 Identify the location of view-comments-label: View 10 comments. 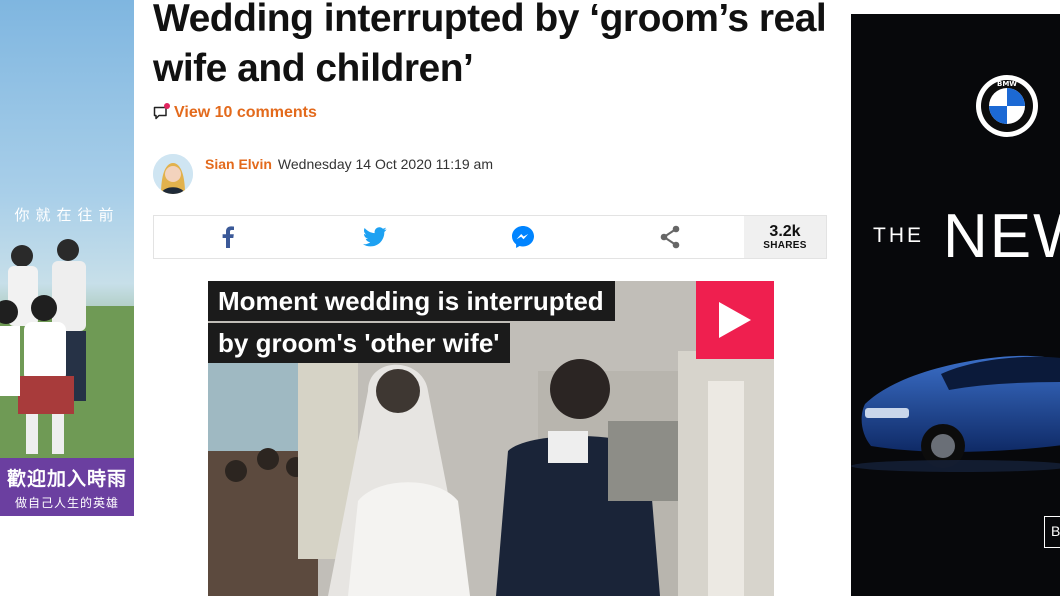
(245, 112).